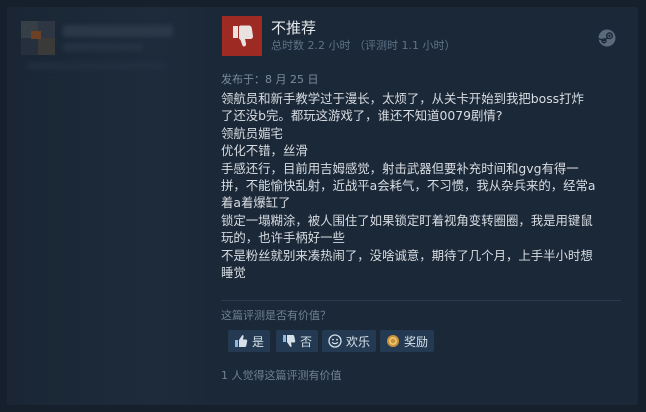 This screenshot has height=412, width=646. Describe the element at coordinates (358, 341) in the screenshot. I see `funny-label: 欢乐` at that location.